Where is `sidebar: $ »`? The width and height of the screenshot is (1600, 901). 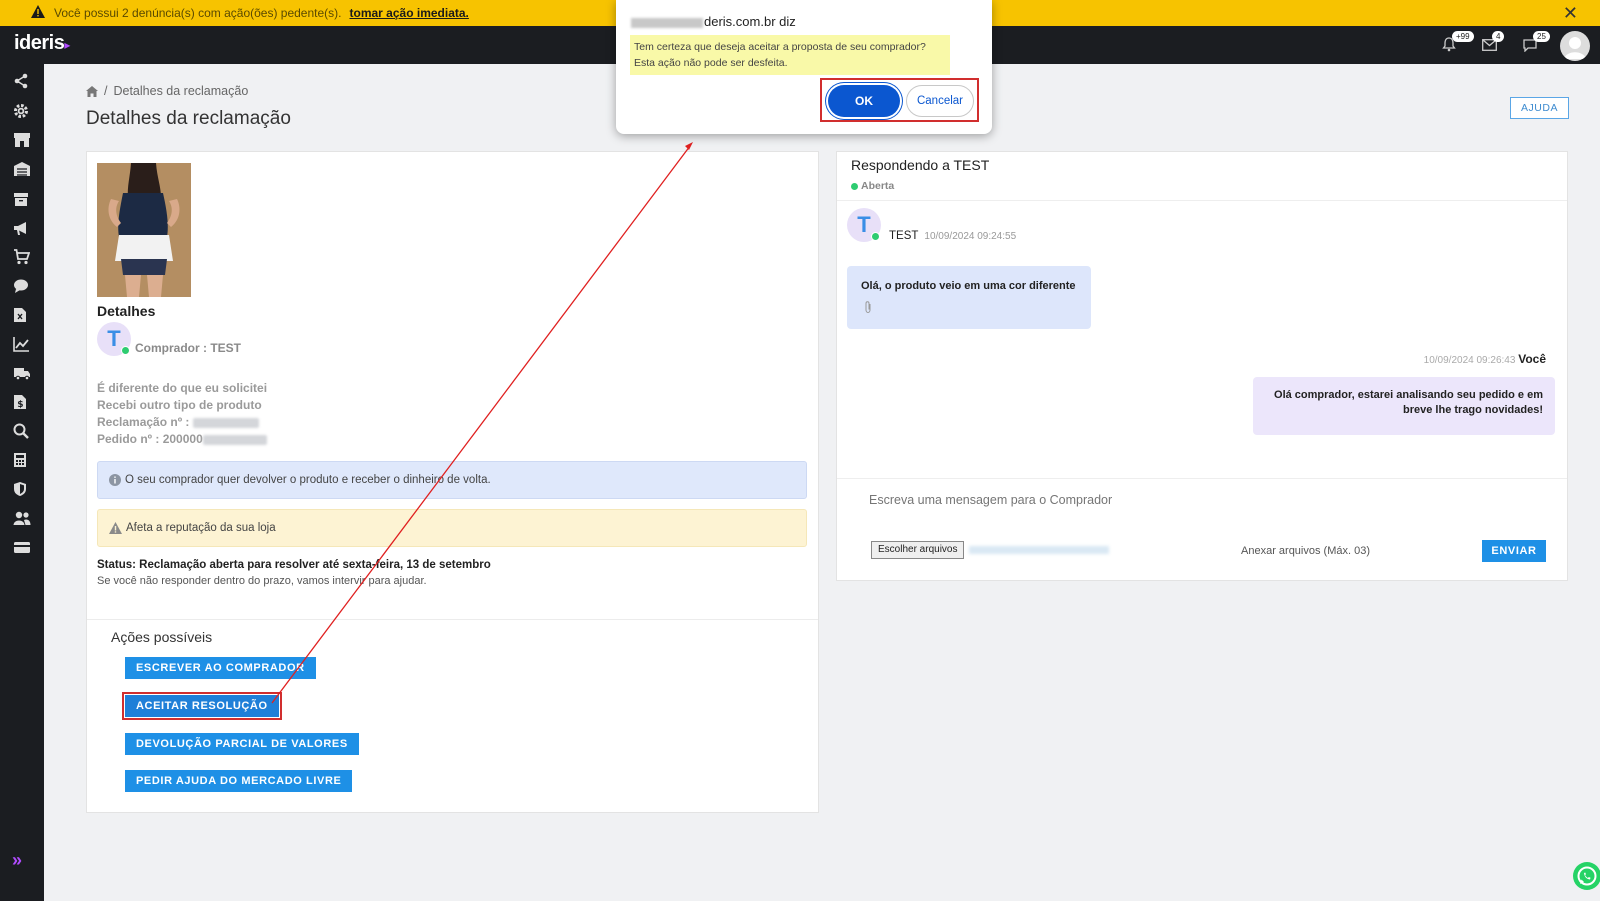 sidebar: $ » is located at coordinates (22, 482).